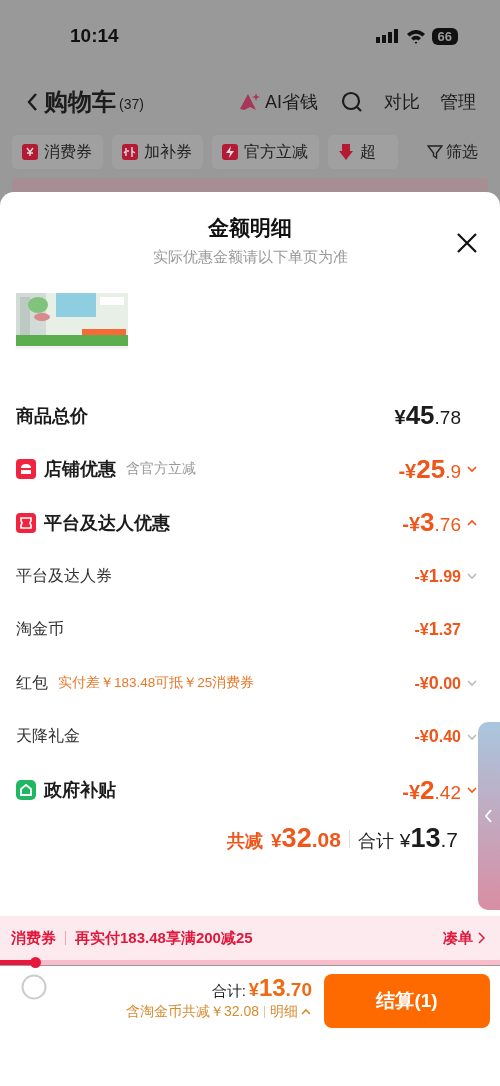 The height and width of the screenshot is (1086, 500). What do you see at coordinates (464, 938) in the screenshot?
I see `add-items-link: 凑单` at bounding box center [464, 938].